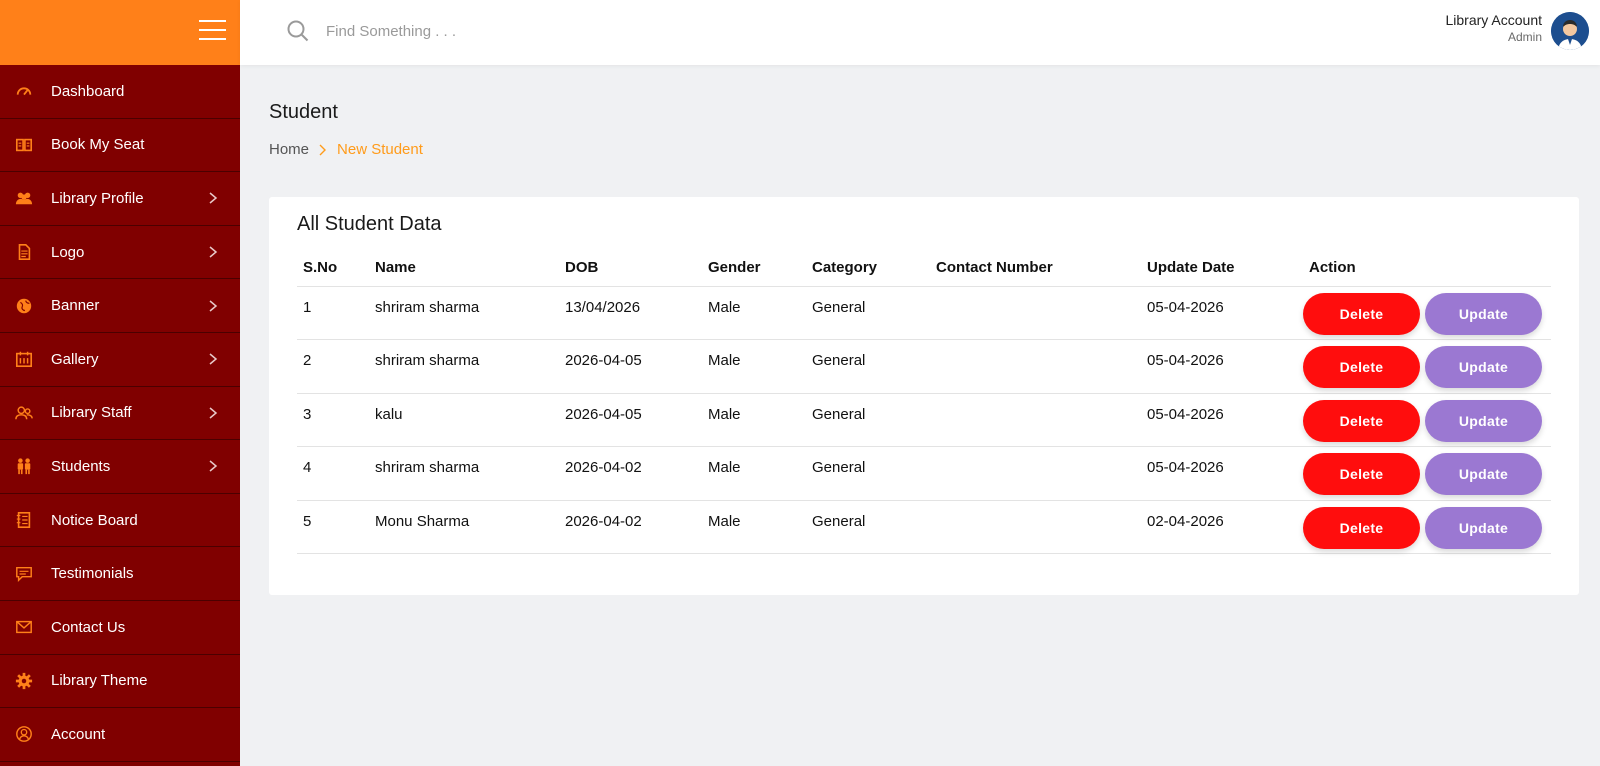 This screenshot has width=1600, height=766. Describe the element at coordinates (630, 313) in the screenshot. I see `cell-dob: 13/04/2026` at that location.